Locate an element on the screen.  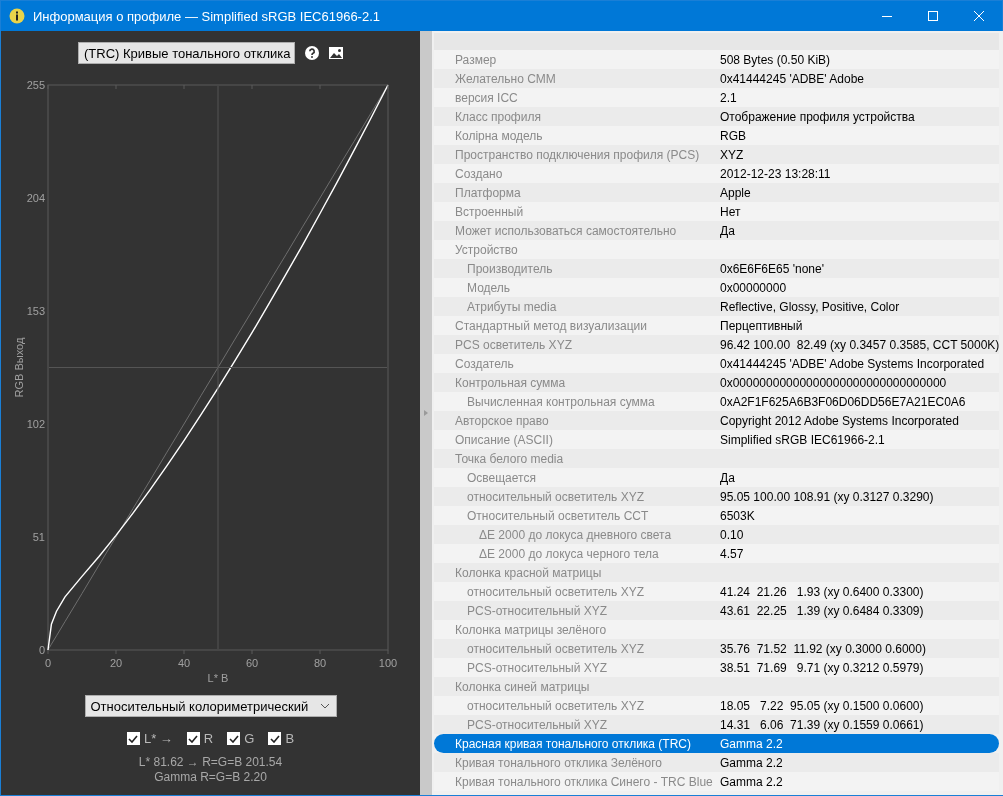
x-tick-label: 20 is located at coordinates (115, 663).